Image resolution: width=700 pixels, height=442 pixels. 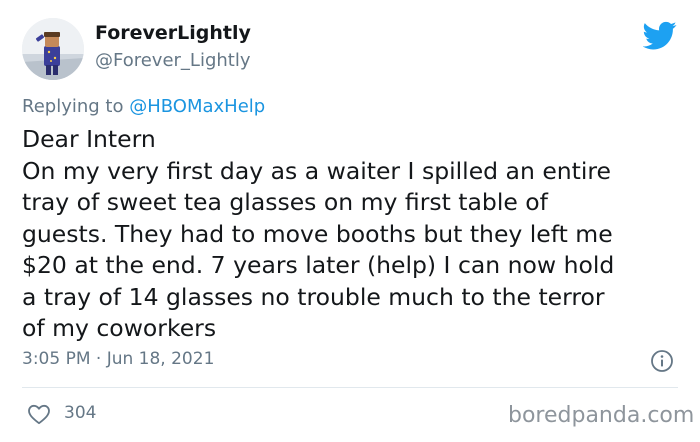 What do you see at coordinates (601, 415) in the screenshot?
I see `watermark: boredpanda.com` at bounding box center [601, 415].